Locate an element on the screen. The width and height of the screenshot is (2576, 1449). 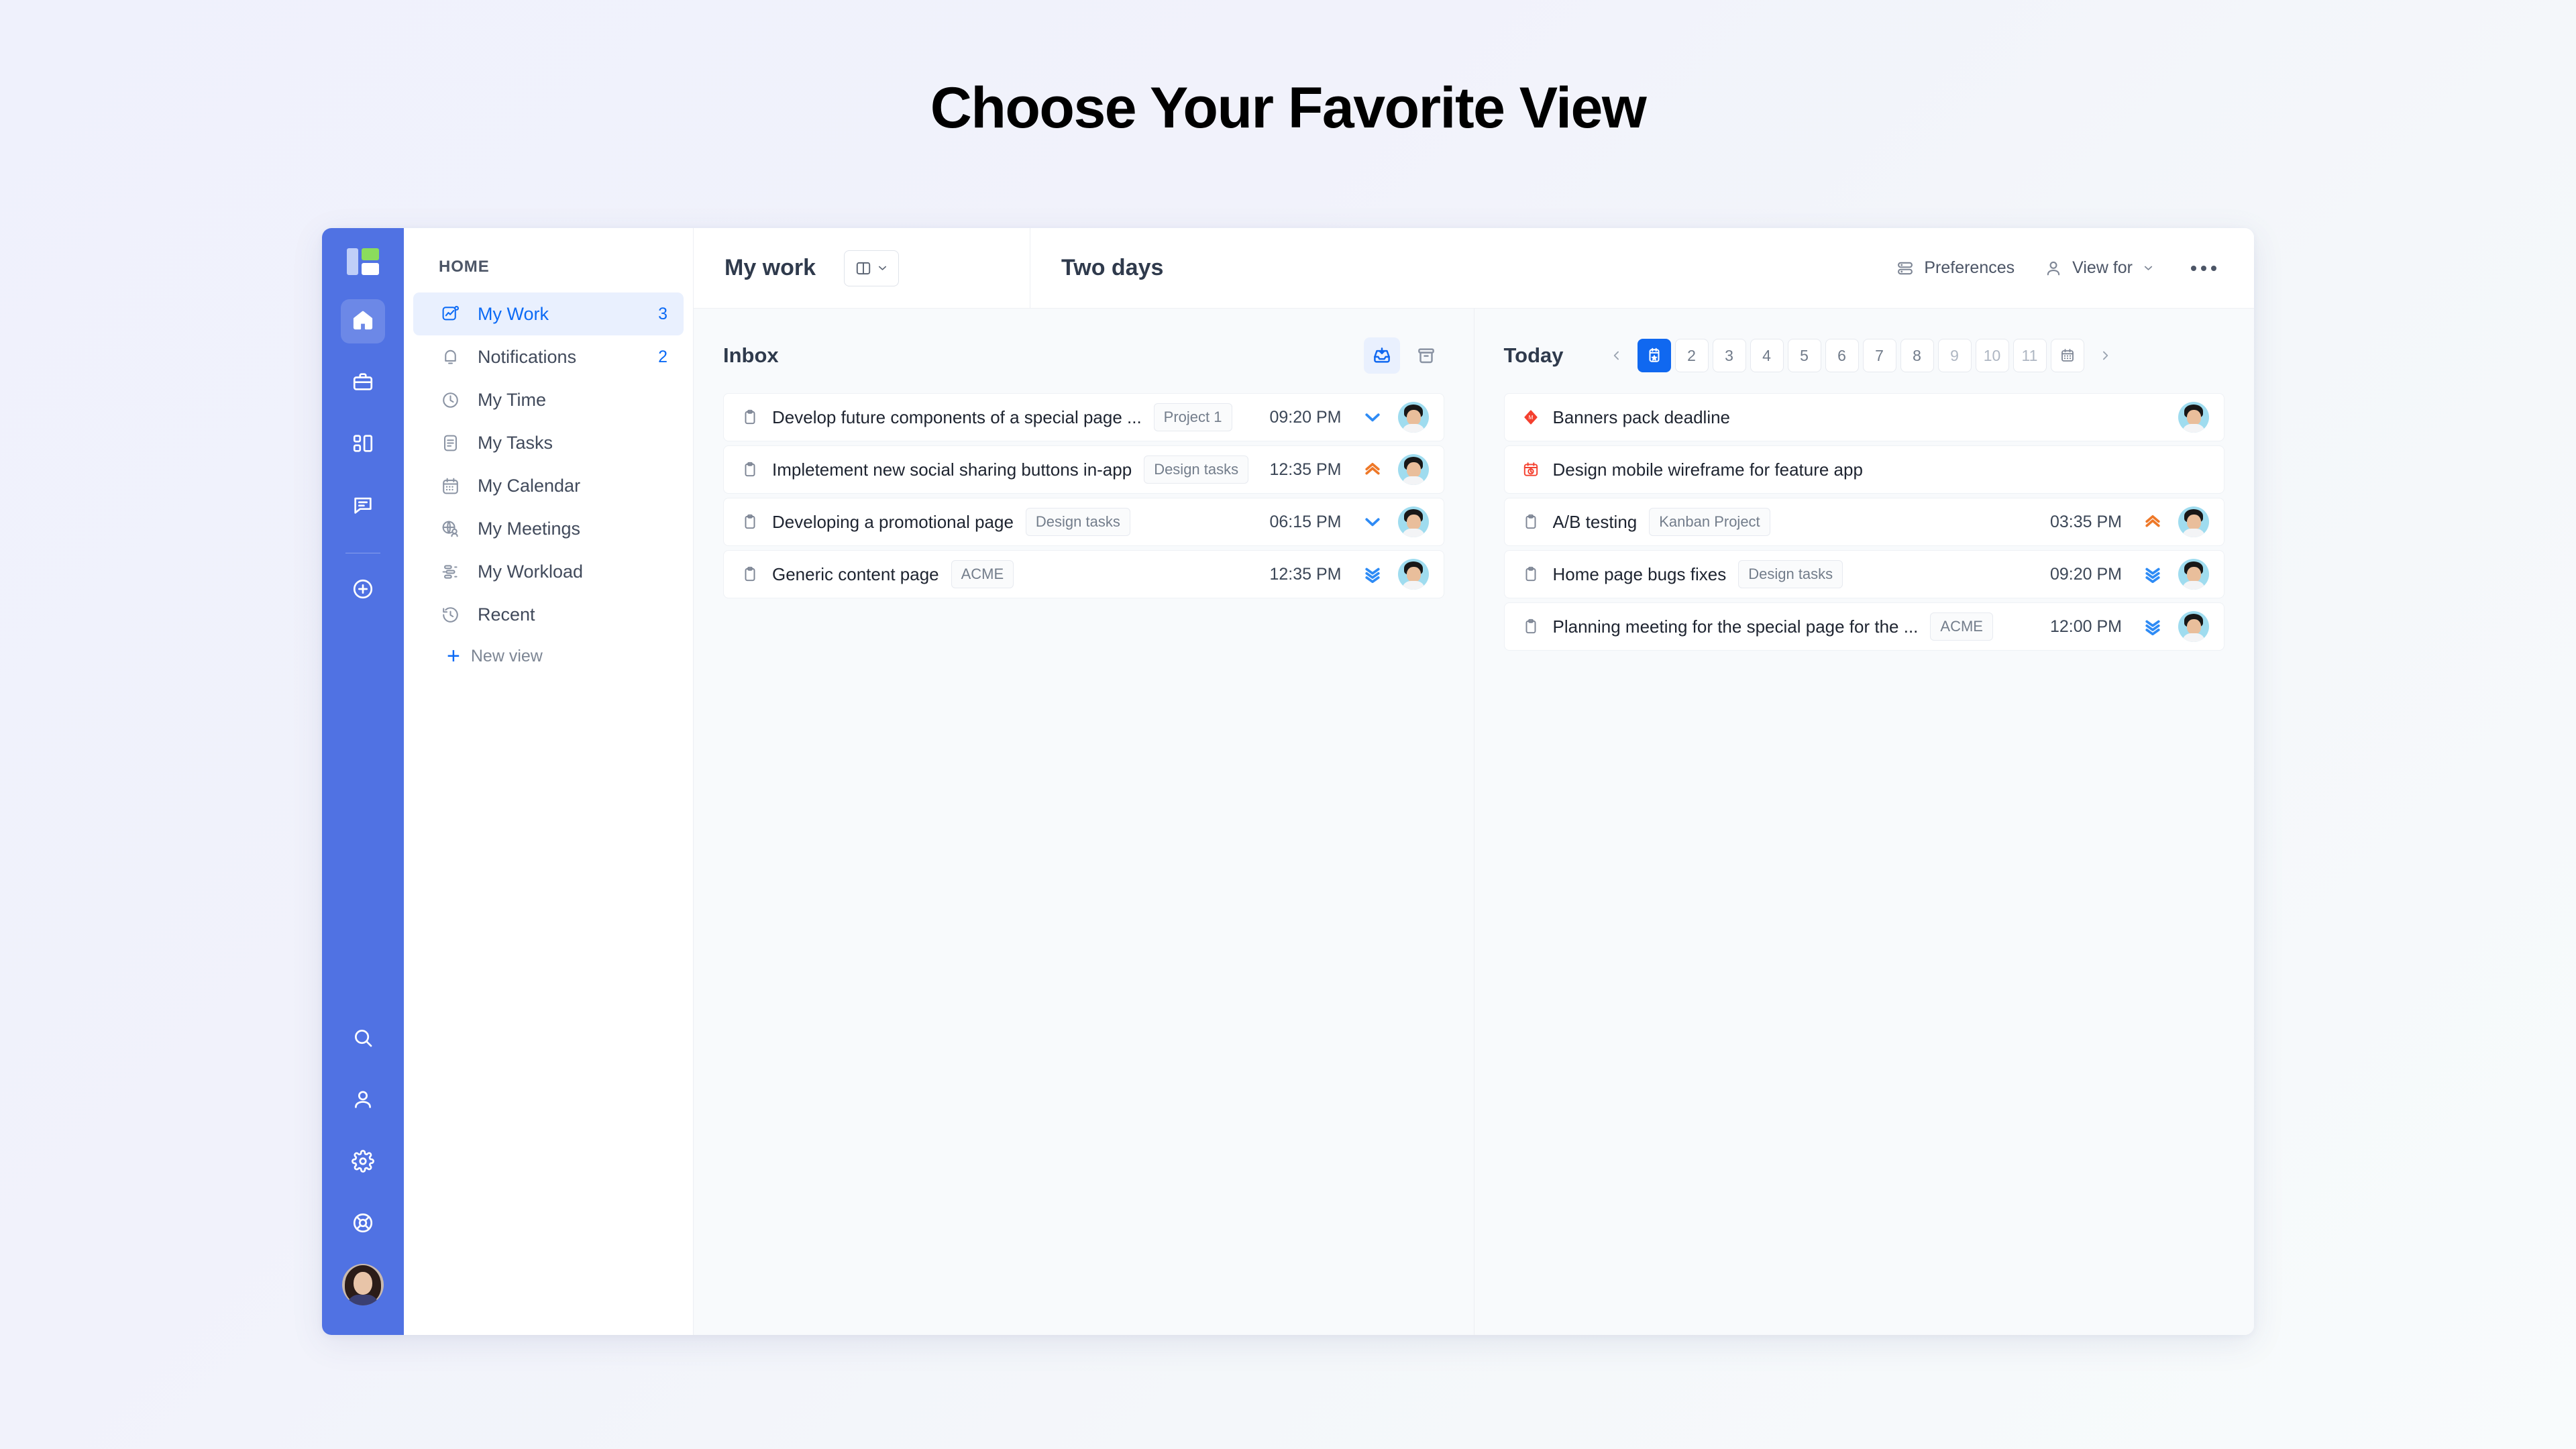
day-button: 9 is located at coordinates (1954, 355).